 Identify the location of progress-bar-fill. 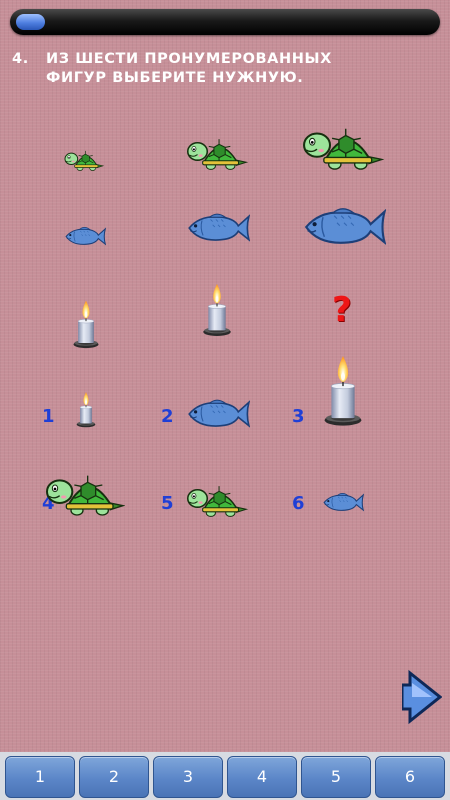
(30, 22).